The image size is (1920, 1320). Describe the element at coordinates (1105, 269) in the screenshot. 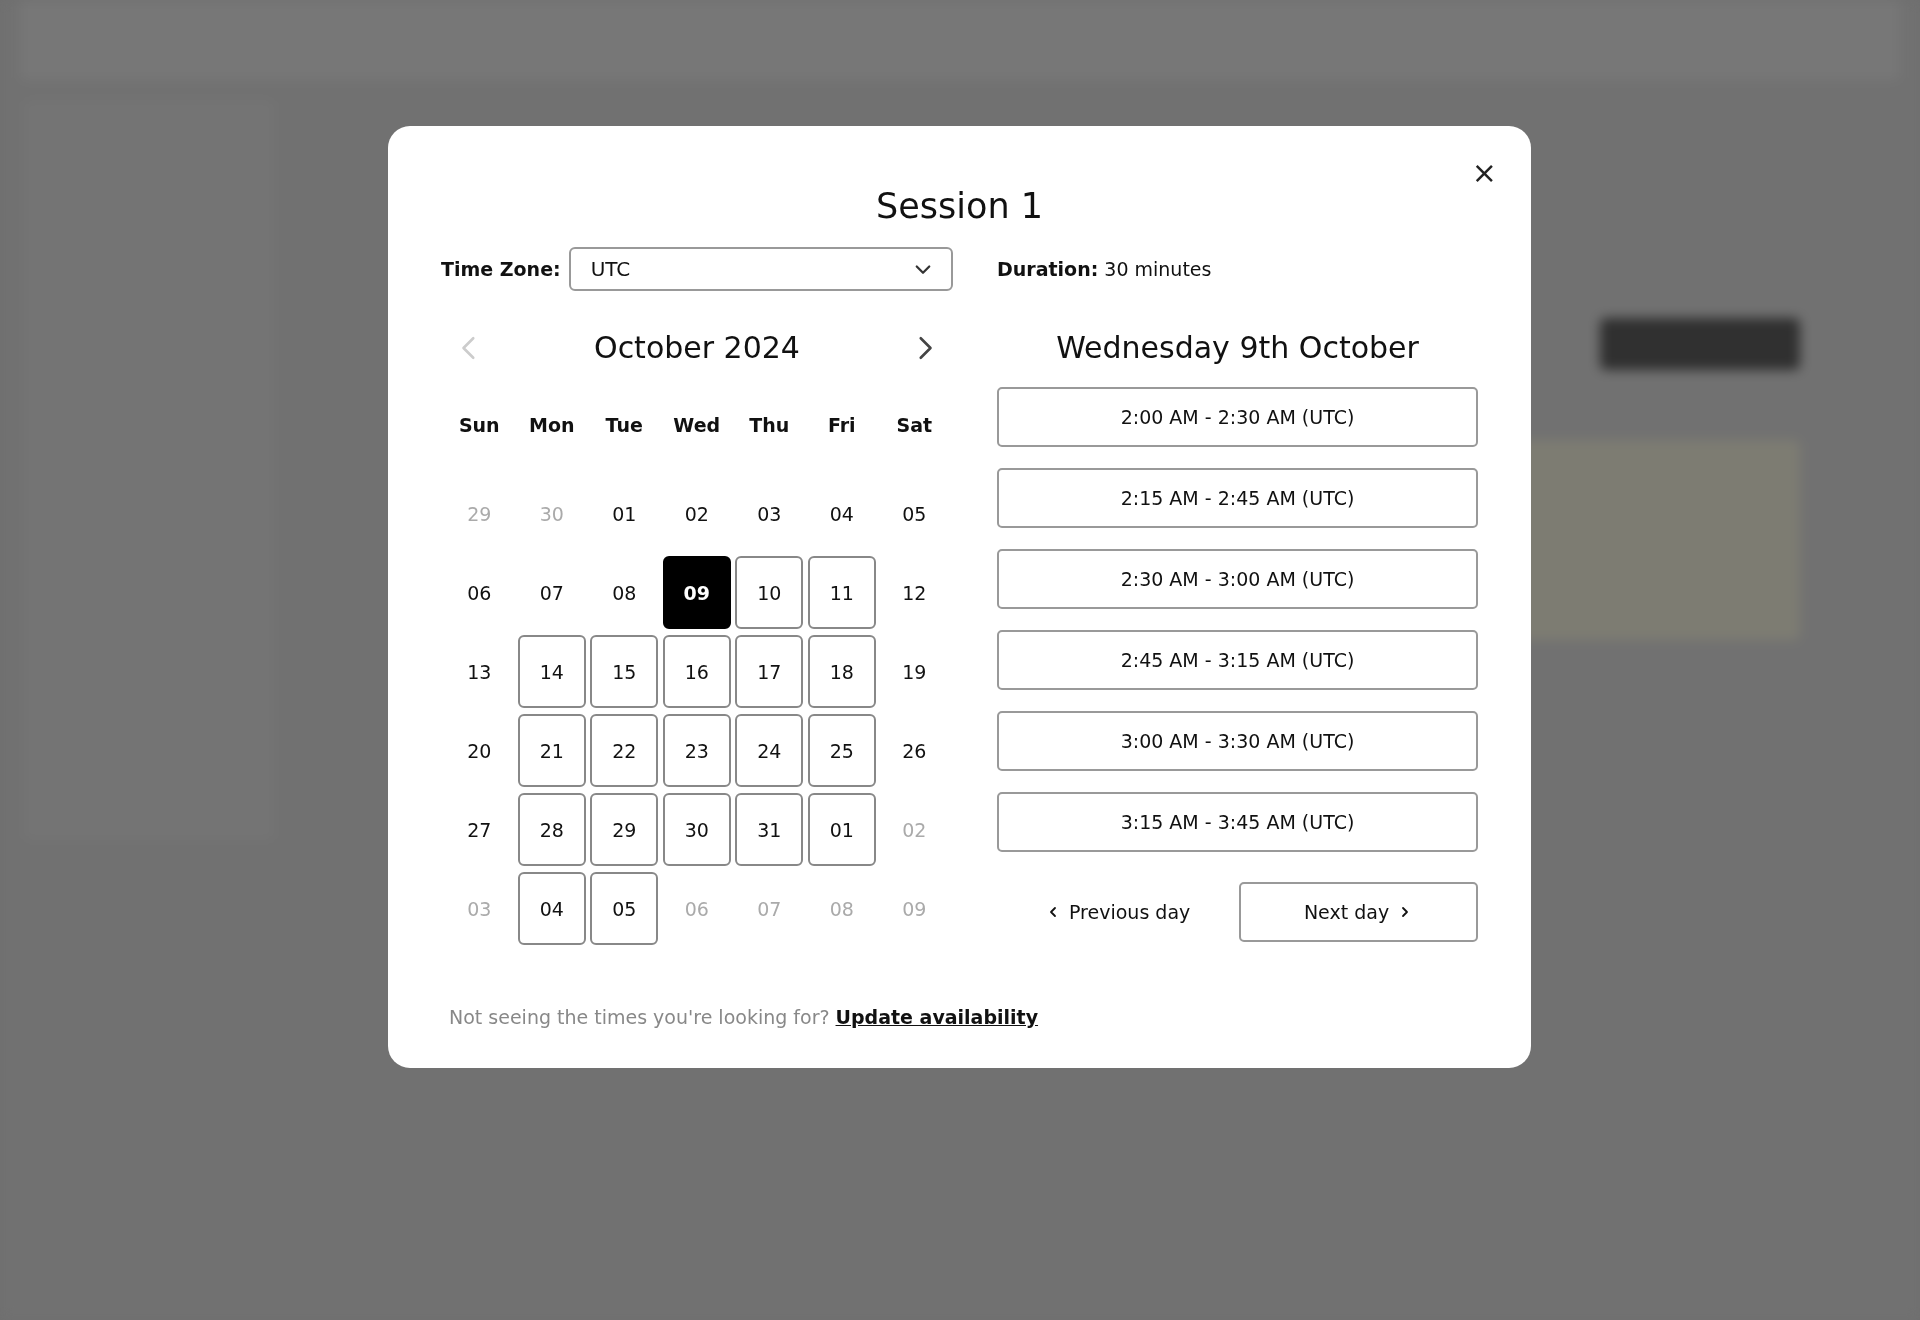

I see `duration-text: Duration: 30 minutes` at that location.